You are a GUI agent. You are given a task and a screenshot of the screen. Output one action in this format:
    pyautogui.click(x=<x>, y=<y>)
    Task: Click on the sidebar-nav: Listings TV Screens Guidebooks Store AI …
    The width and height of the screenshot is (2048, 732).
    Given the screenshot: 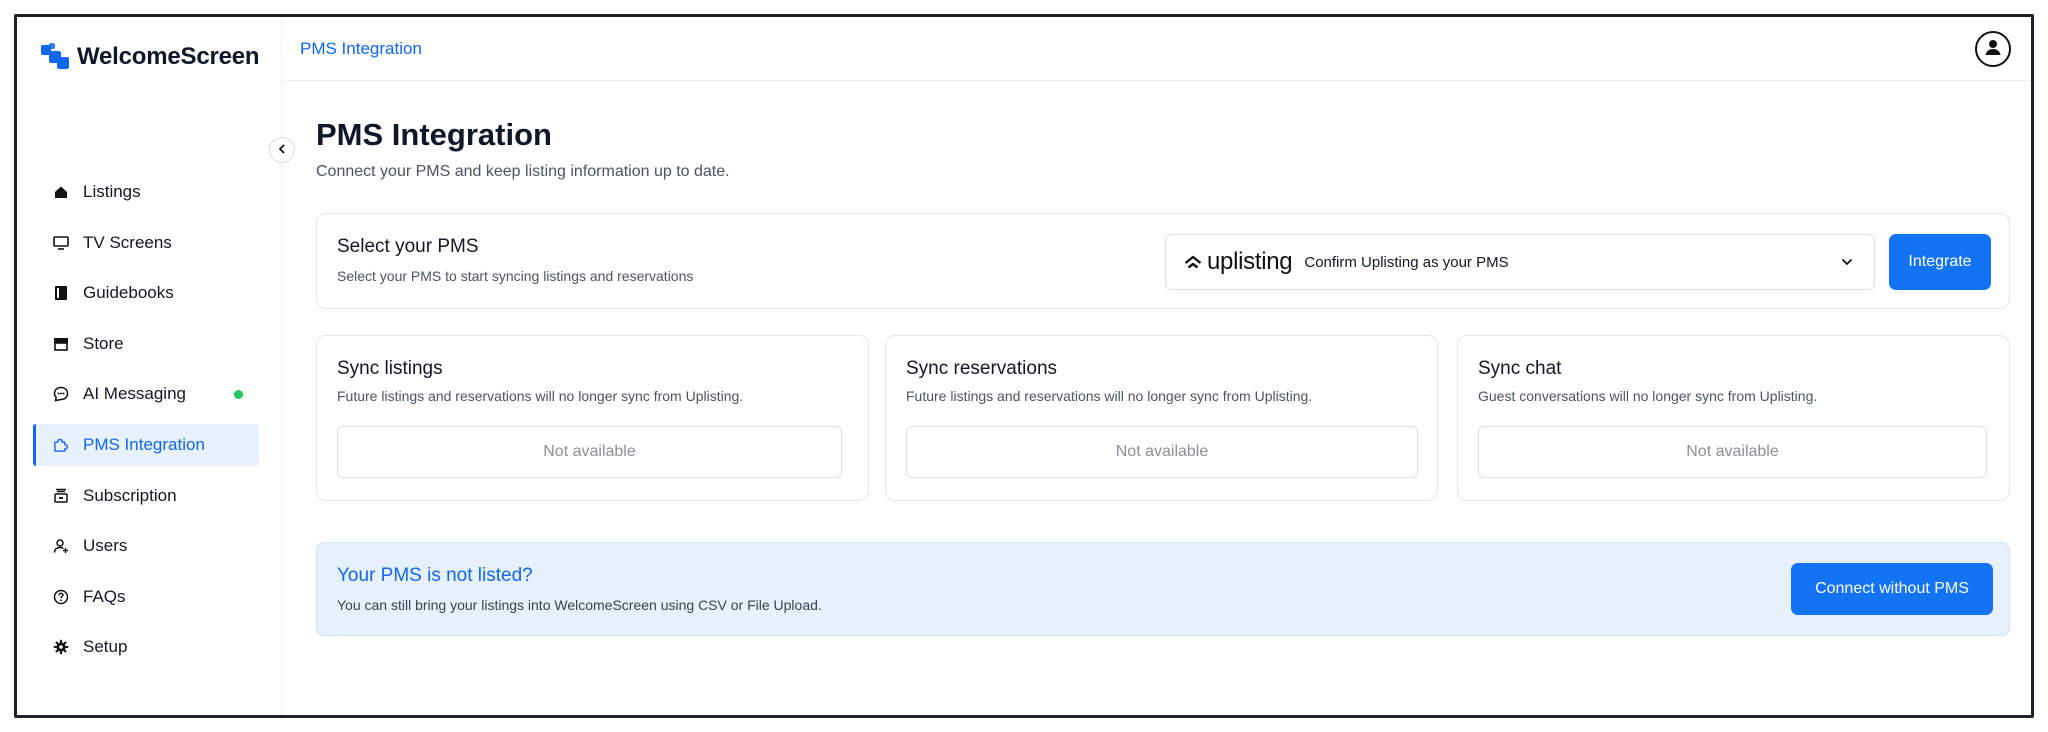 What is the action you would take?
    pyautogui.click(x=146, y=424)
    